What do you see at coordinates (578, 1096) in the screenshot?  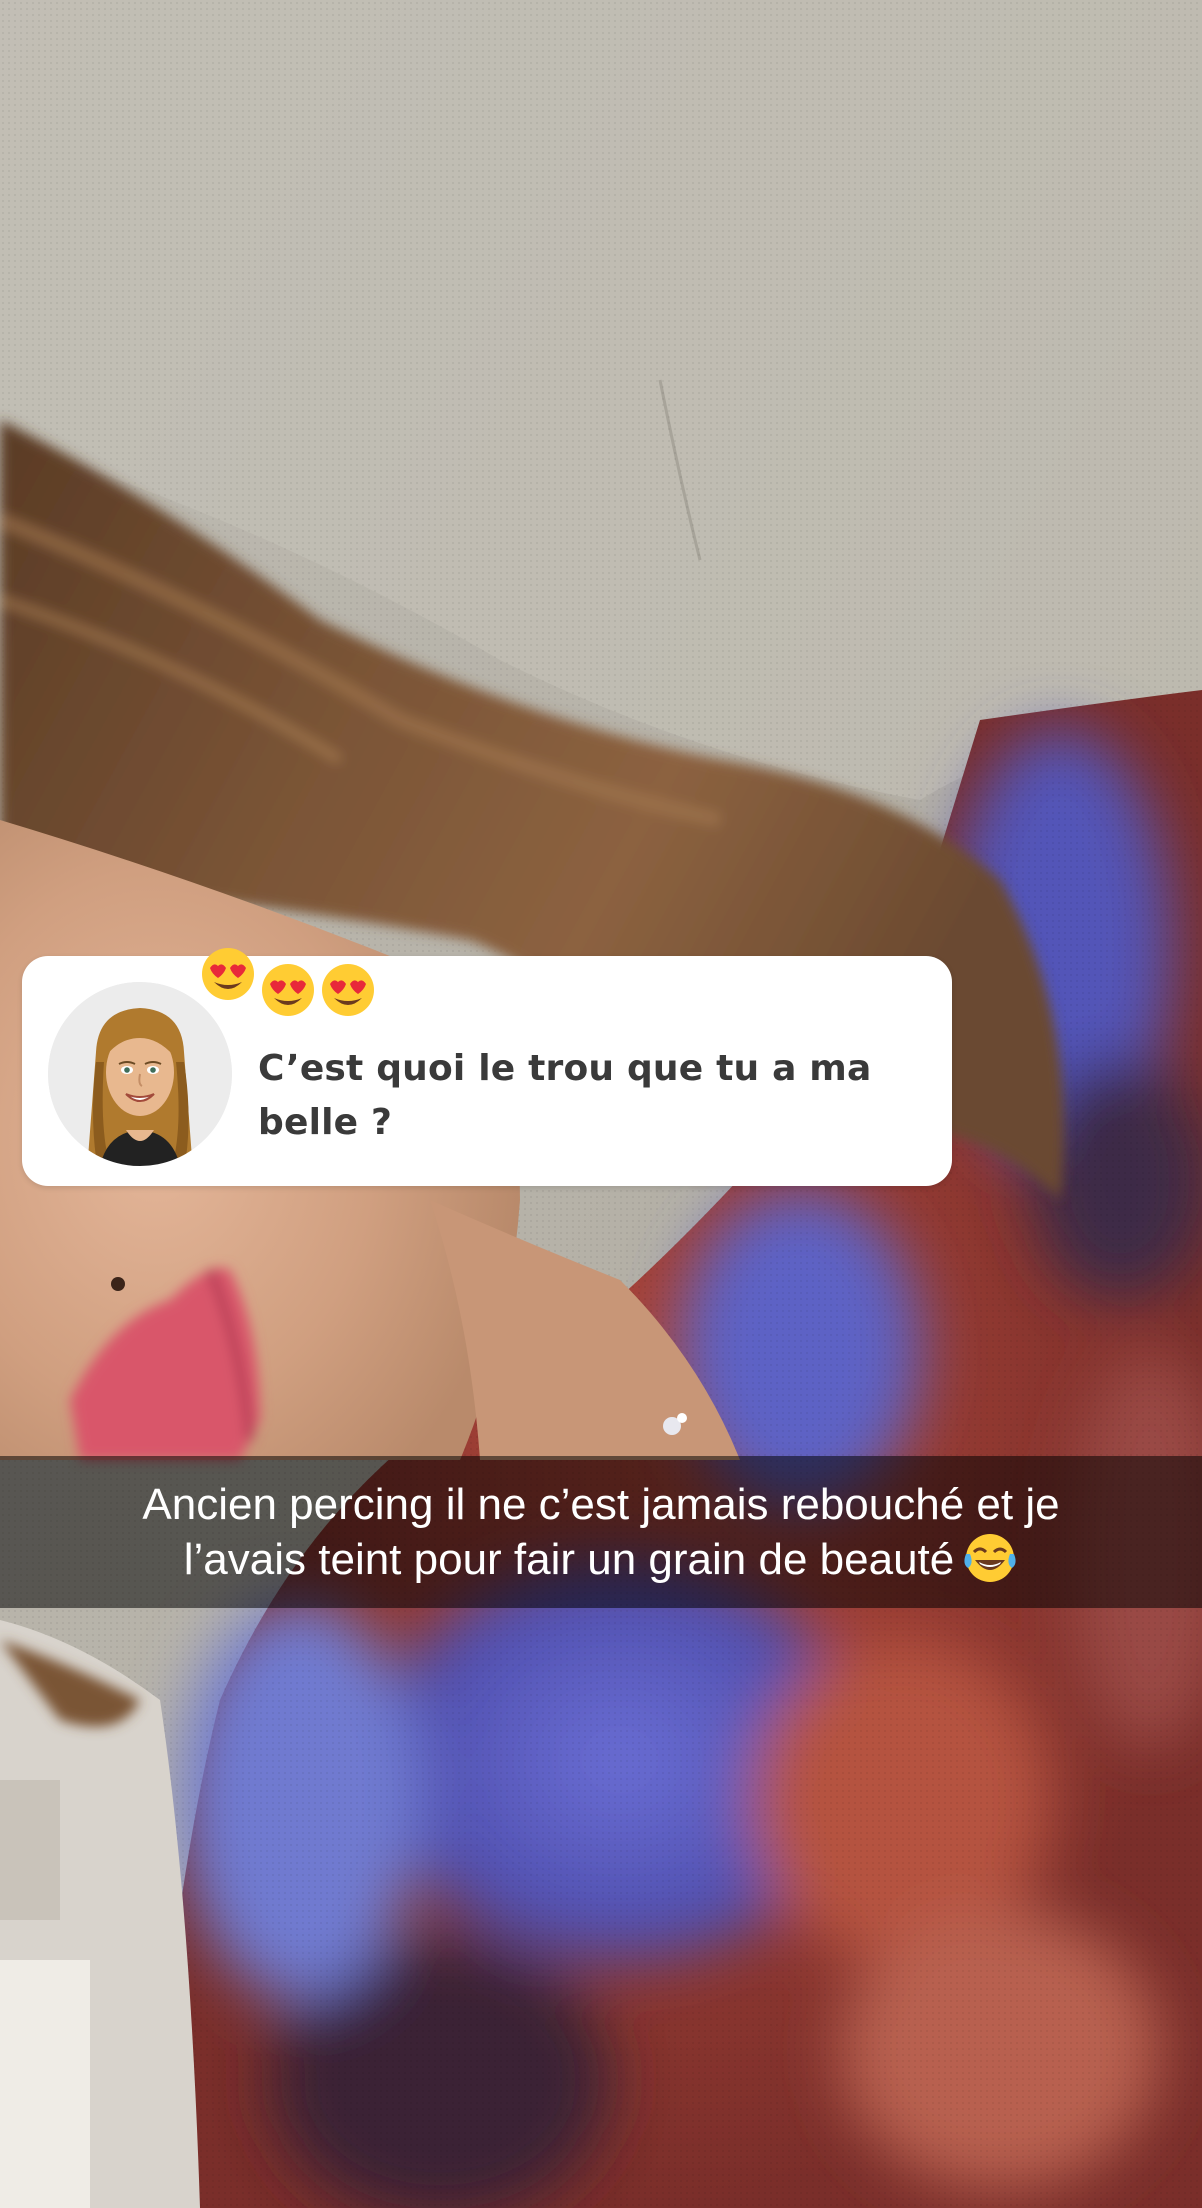 I see `reply-question-text: C’est quoi le trou que tu a ma belle ?` at bounding box center [578, 1096].